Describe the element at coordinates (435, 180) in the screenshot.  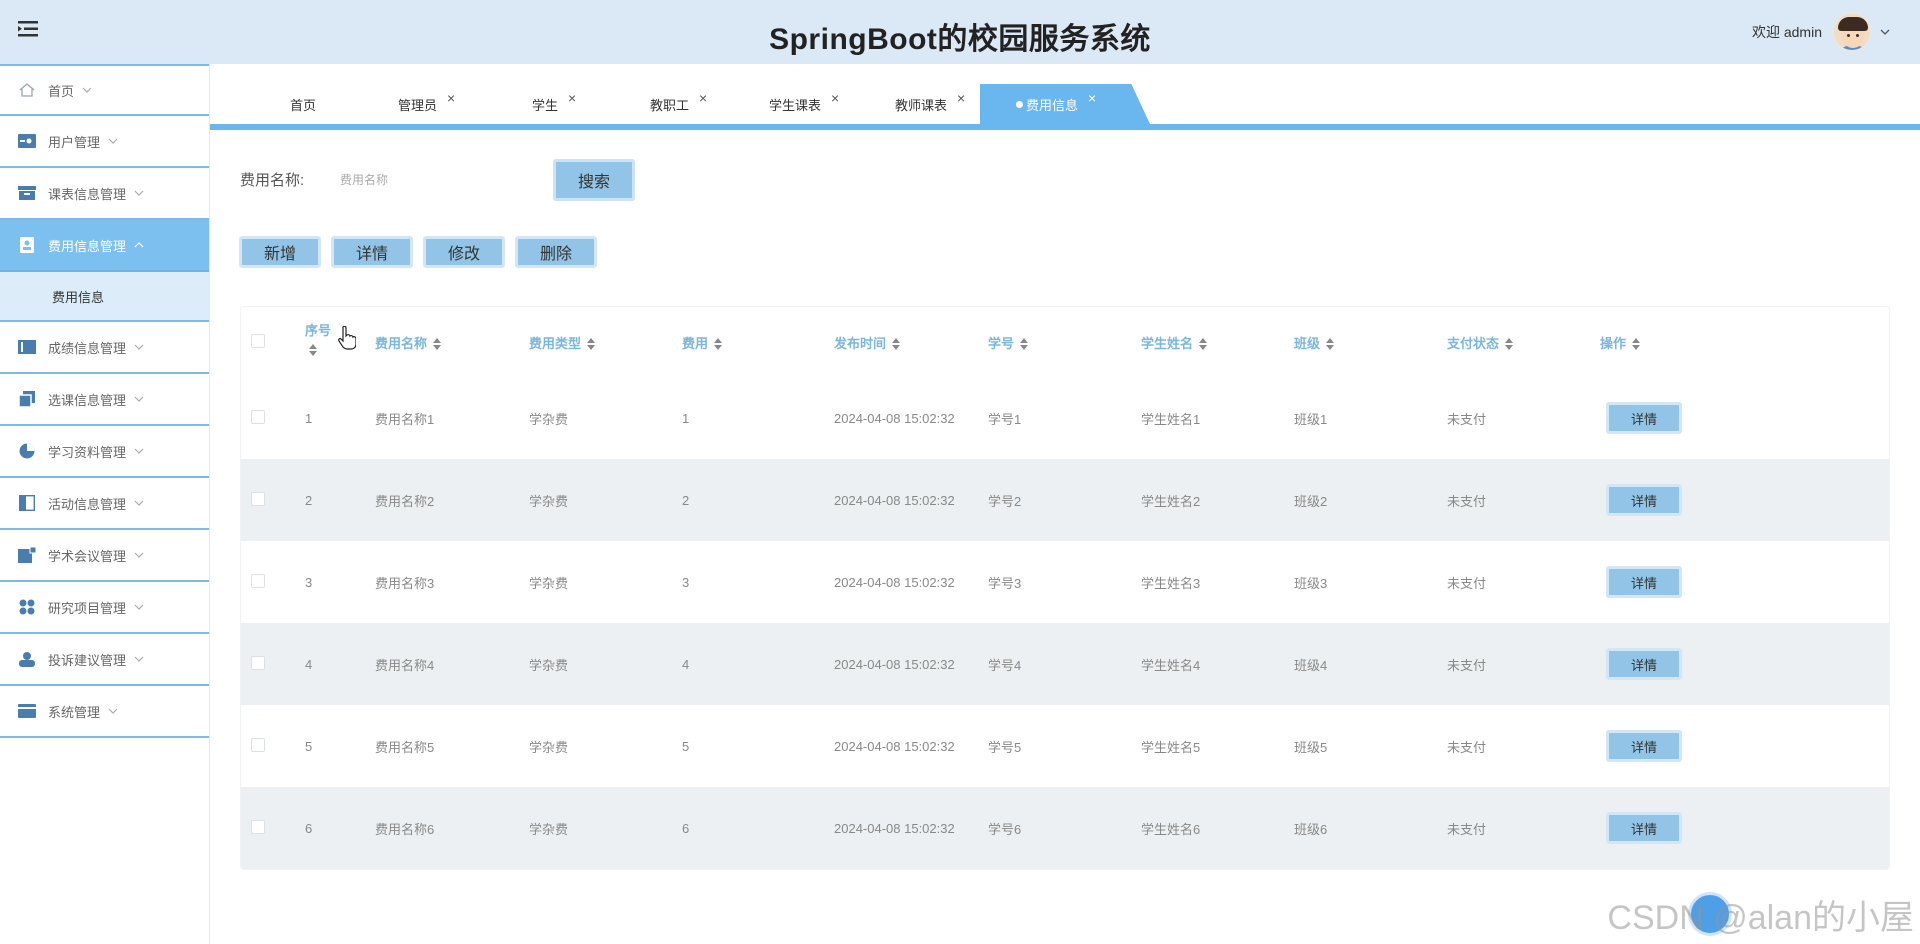
I see `fee-name-search-input` at that location.